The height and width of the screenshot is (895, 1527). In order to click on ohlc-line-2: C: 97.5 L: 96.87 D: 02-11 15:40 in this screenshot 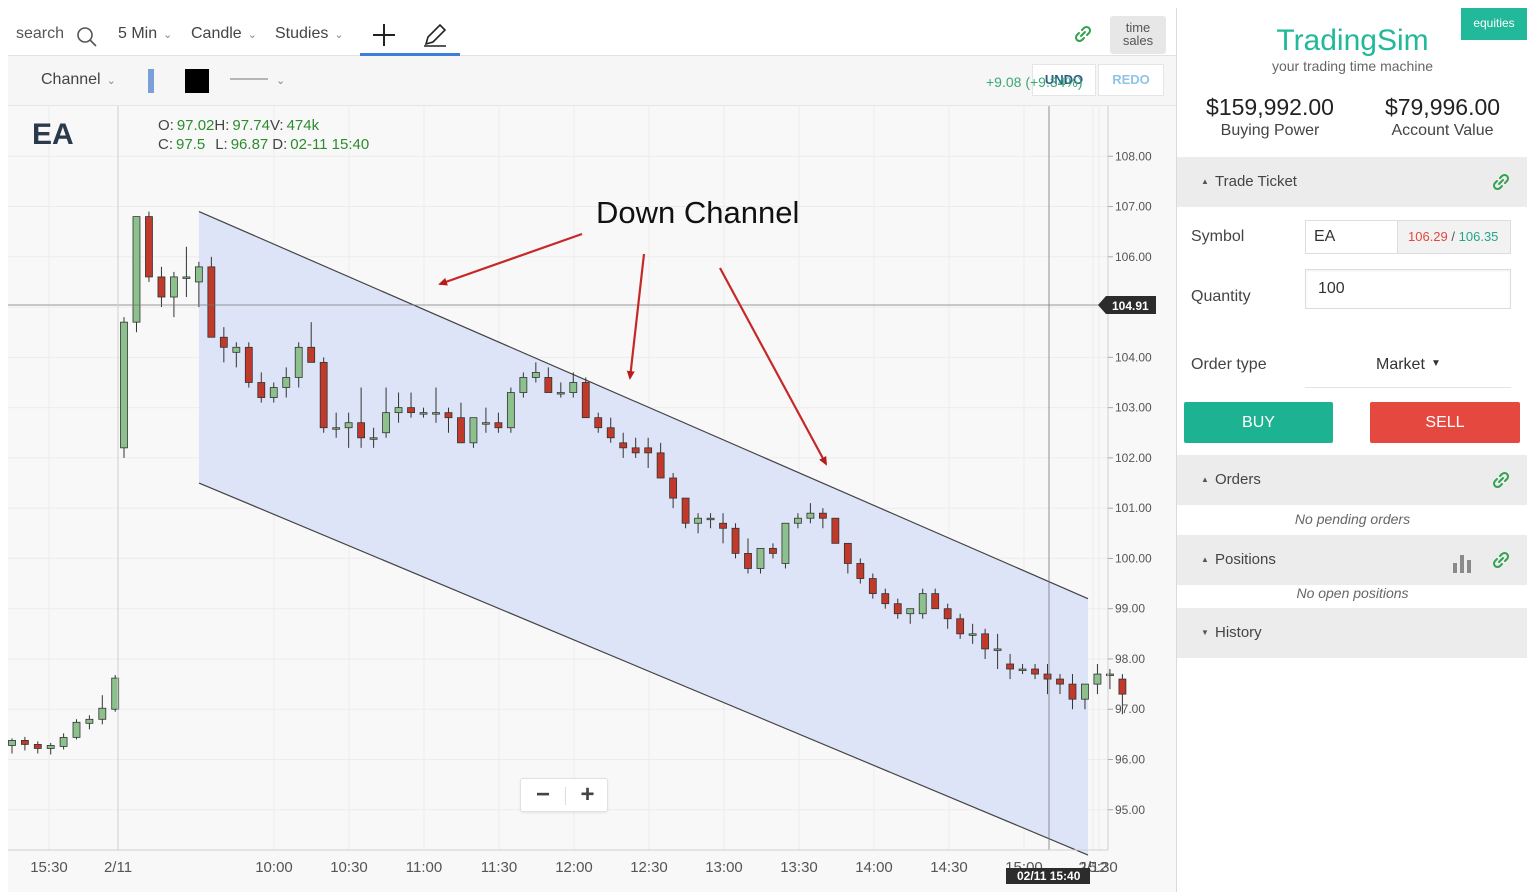, I will do `click(263, 144)`.